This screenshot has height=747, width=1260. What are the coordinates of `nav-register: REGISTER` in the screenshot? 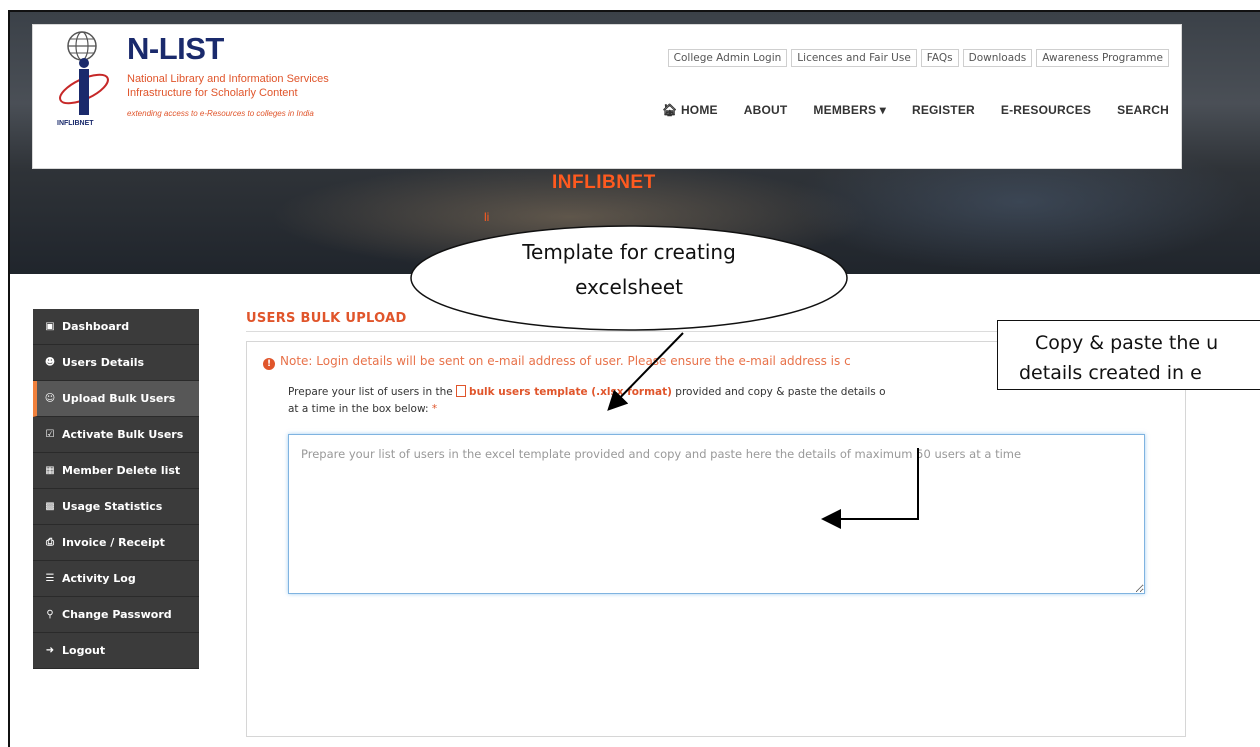 It's located at (943, 110).